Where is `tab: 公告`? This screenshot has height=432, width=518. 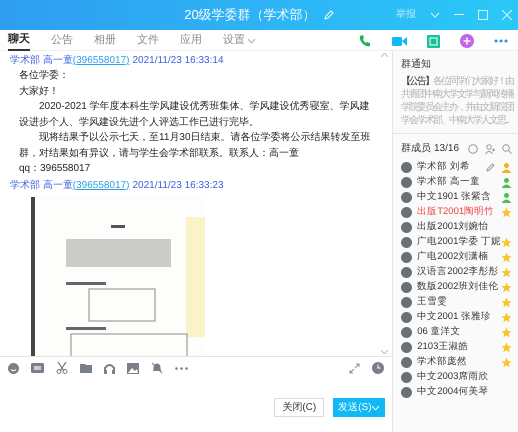 tab: 公告 is located at coordinates (62, 41).